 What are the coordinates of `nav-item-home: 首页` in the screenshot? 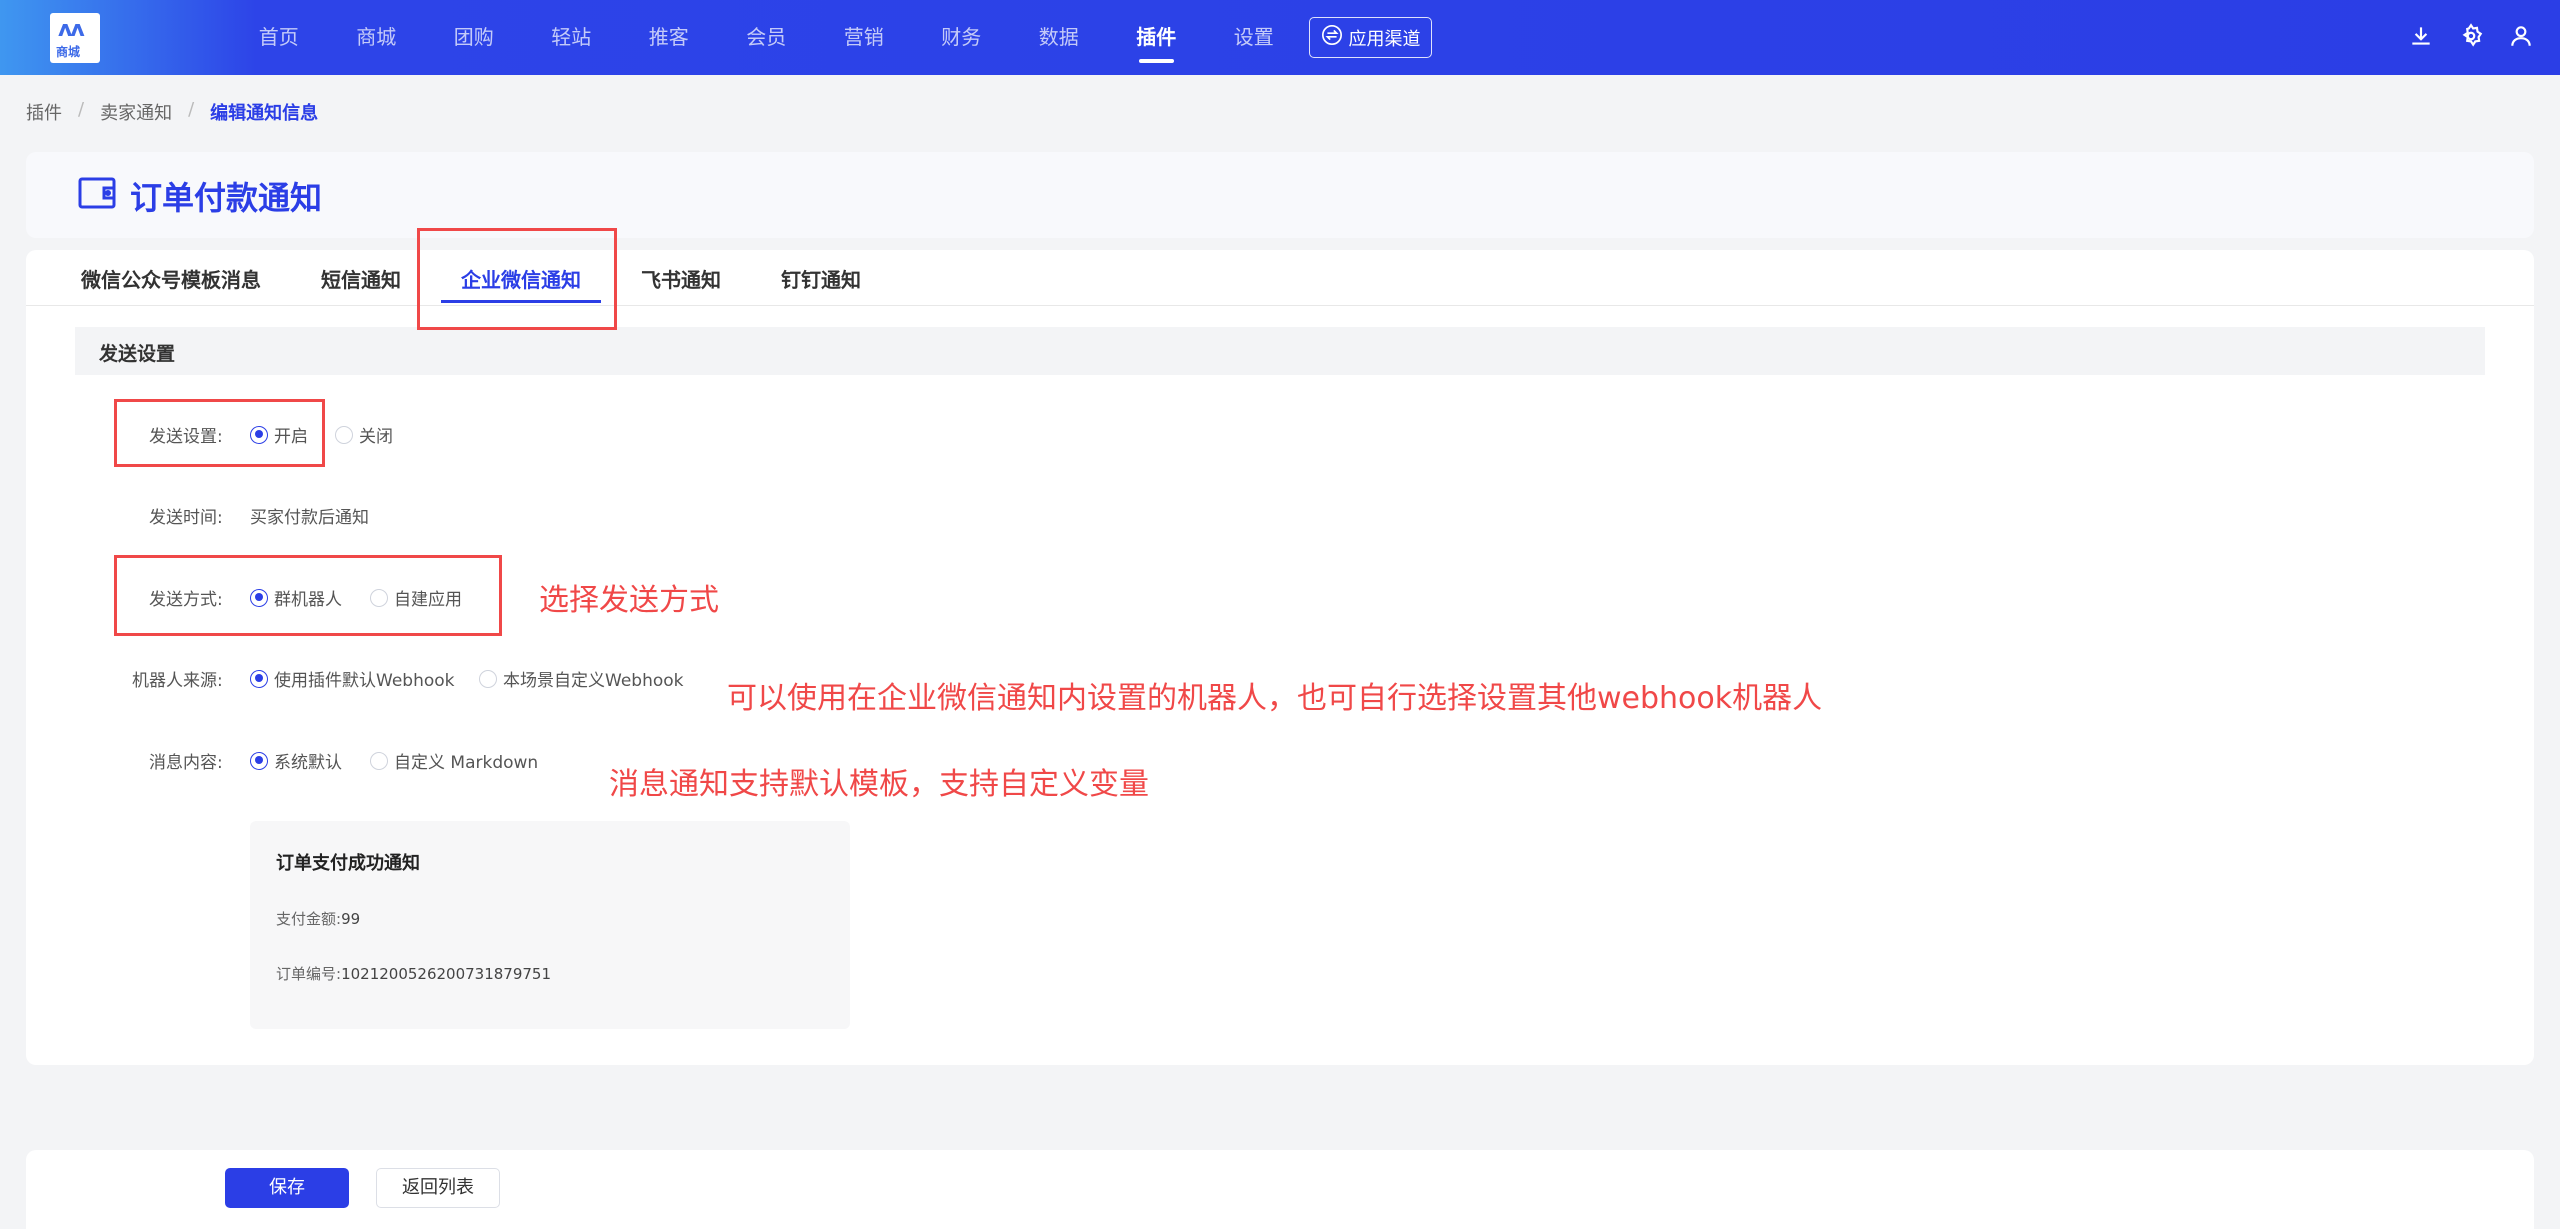 It's located at (279, 37).